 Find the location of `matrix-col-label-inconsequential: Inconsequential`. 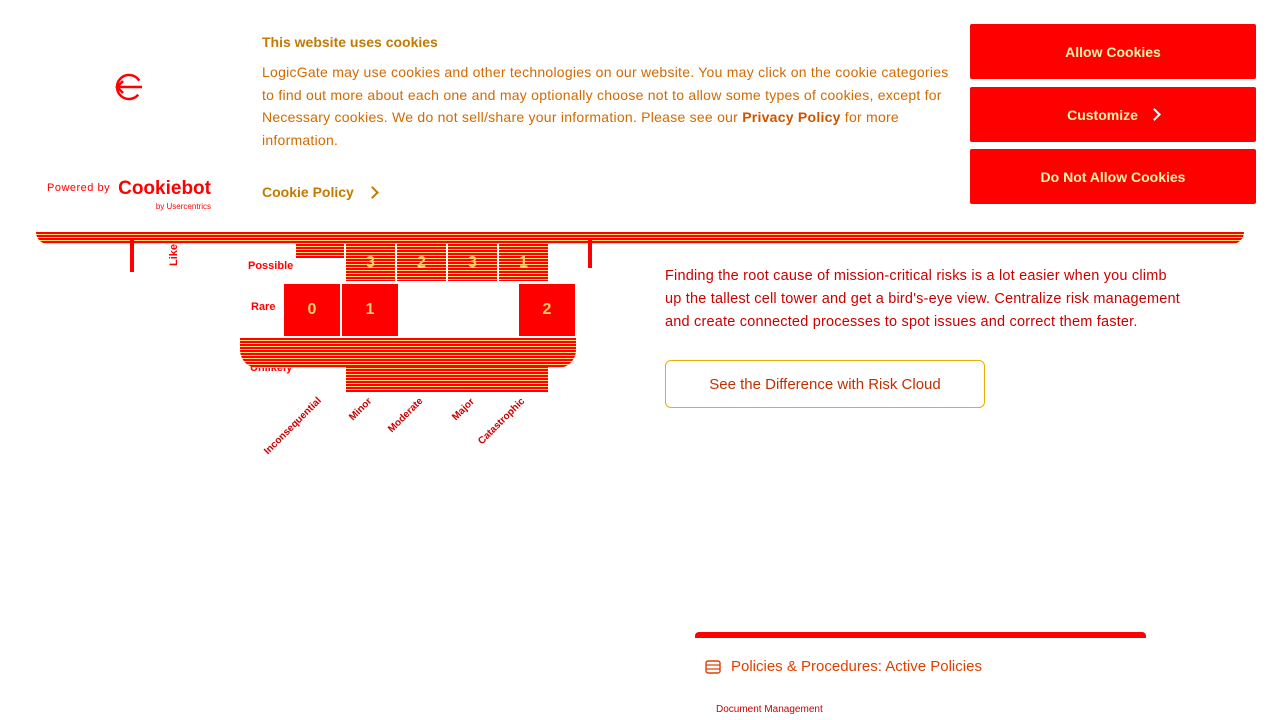

matrix-col-label-inconsequential: Inconsequential is located at coordinates (293, 426).